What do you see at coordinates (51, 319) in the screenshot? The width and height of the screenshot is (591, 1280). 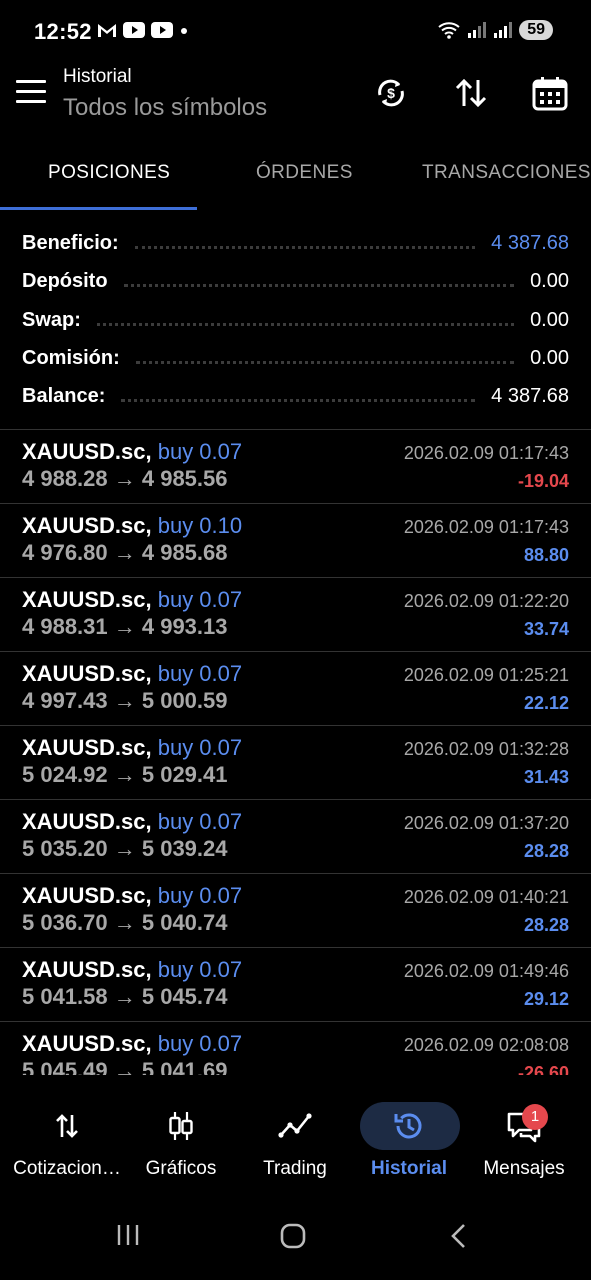 I see `summary-label: Swap:` at bounding box center [51, 319].